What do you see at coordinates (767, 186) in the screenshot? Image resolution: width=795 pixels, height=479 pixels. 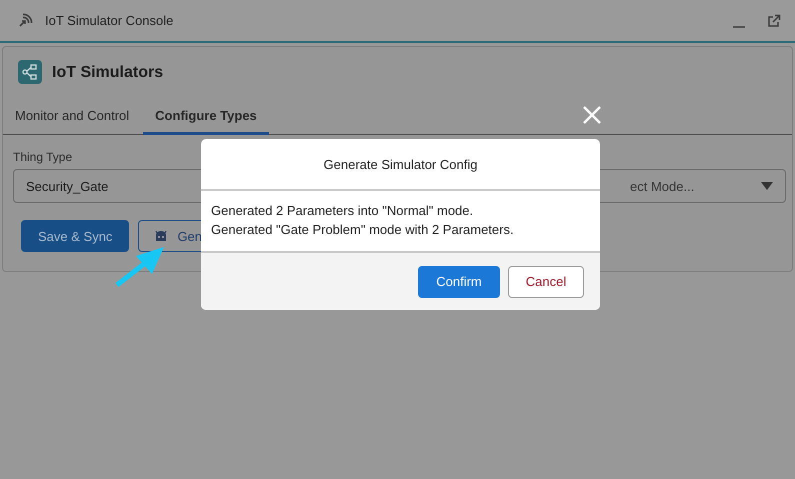 I see `caret-icon` at bounding box center [767, 186].